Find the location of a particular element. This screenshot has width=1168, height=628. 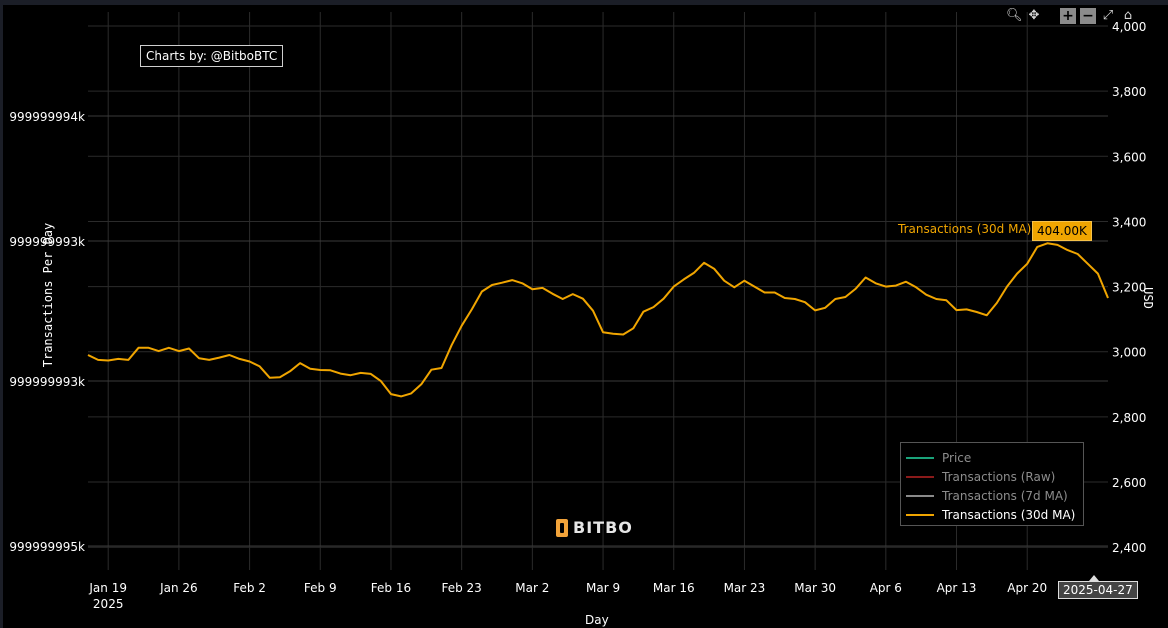

x-tick-label: Feb 2 is located at coordinates (249, 588).